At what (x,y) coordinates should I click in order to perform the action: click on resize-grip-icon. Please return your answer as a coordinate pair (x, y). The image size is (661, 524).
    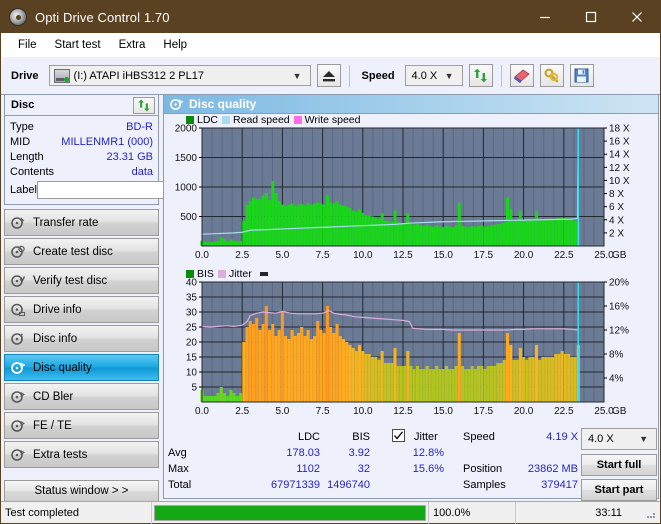
    Looking at the image, I should click on (650, 513).